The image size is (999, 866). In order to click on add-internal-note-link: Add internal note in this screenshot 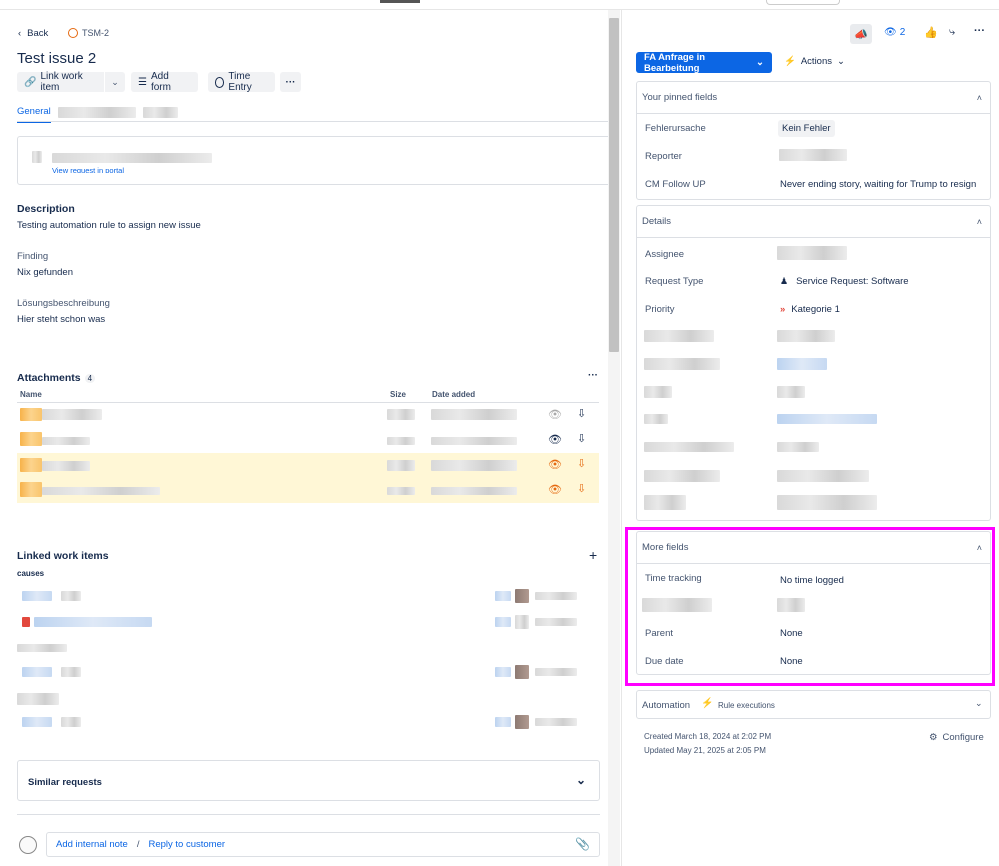, I will do `click(92, 844)`.